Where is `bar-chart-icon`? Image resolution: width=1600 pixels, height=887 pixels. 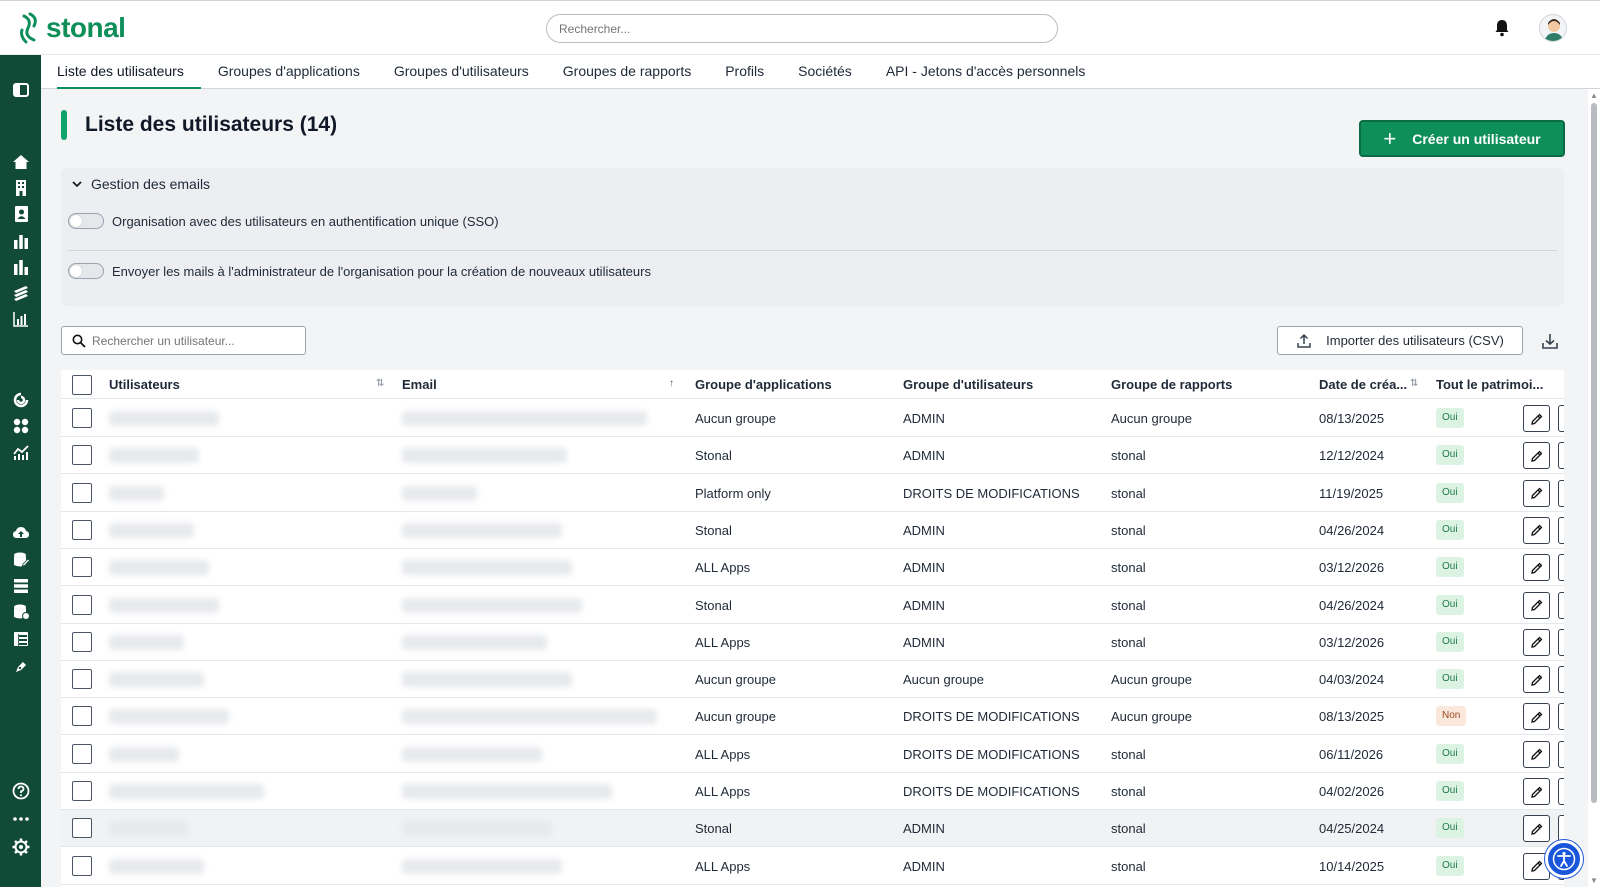
bar-chart-icon is located at coordinates (20, 240).